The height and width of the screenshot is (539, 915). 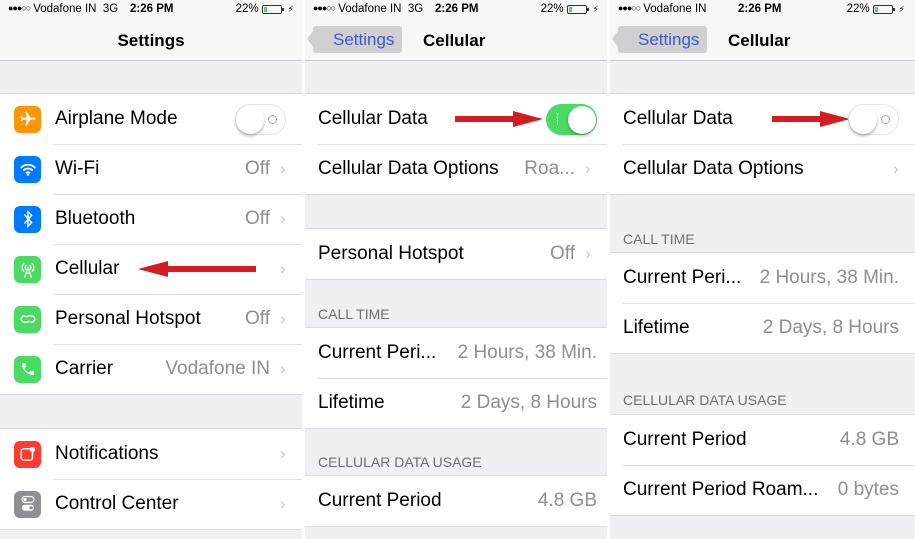 I want to click on cellular-data-group: Cellular Data Cellular Data Options ›, so click(x=762, y=144).